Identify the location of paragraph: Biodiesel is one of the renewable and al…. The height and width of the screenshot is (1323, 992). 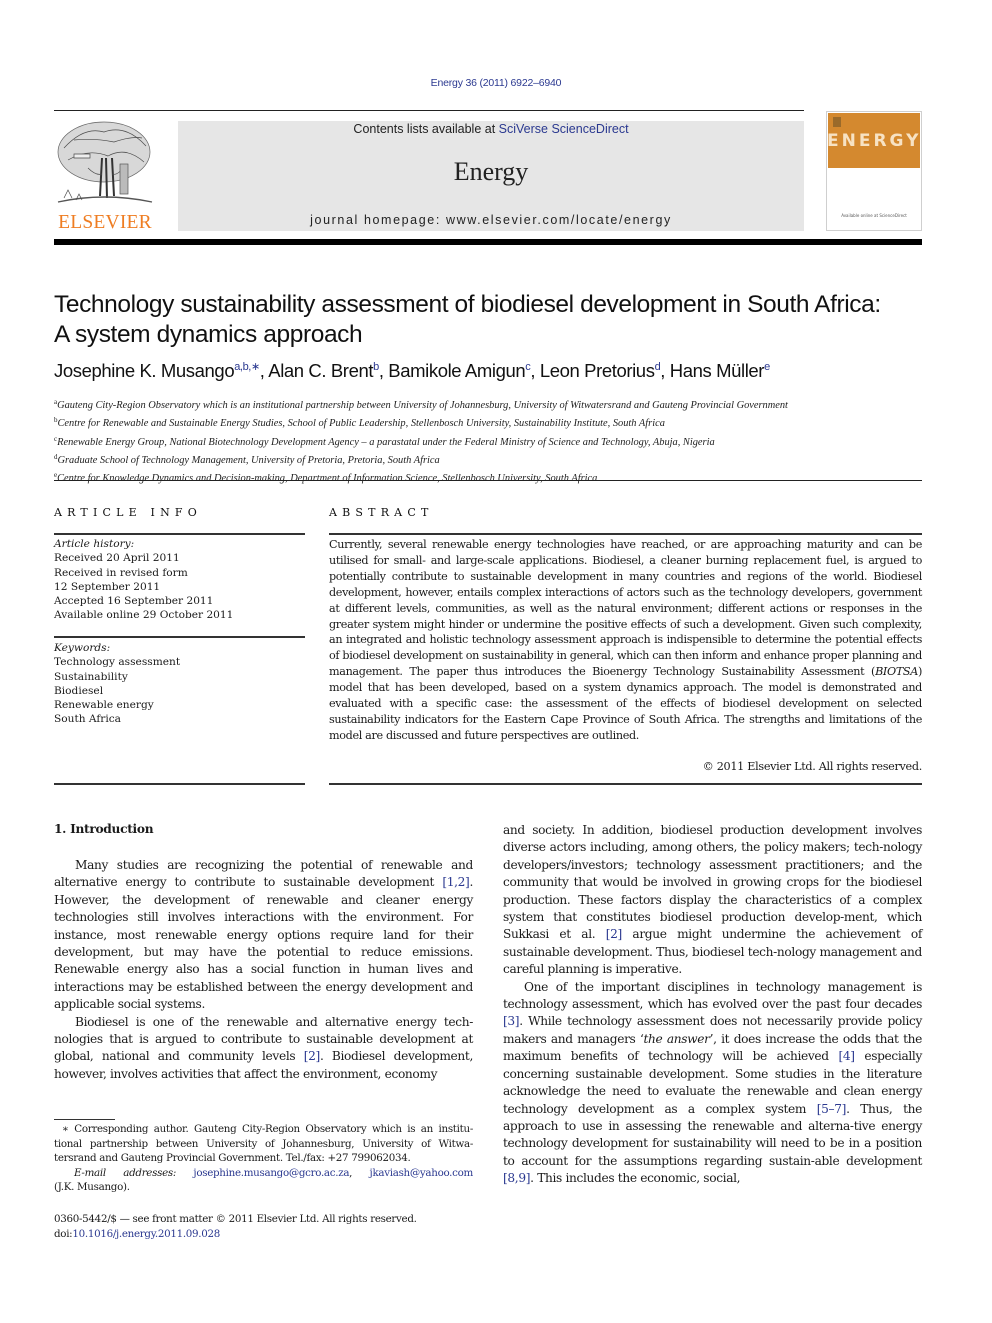
(263, 1049).